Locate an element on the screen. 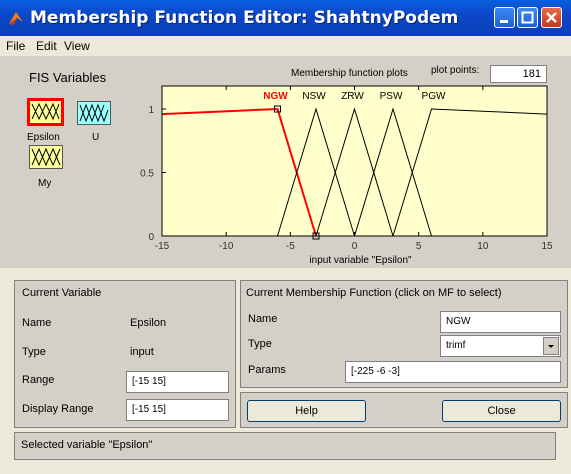  fis-variables-heading: FIS Variables is located at coordinates (68, 77).